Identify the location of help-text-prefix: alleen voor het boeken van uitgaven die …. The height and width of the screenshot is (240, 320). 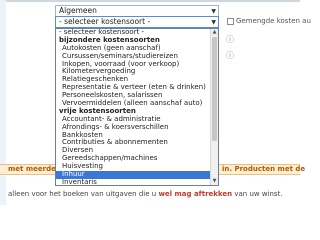
(83, 194).